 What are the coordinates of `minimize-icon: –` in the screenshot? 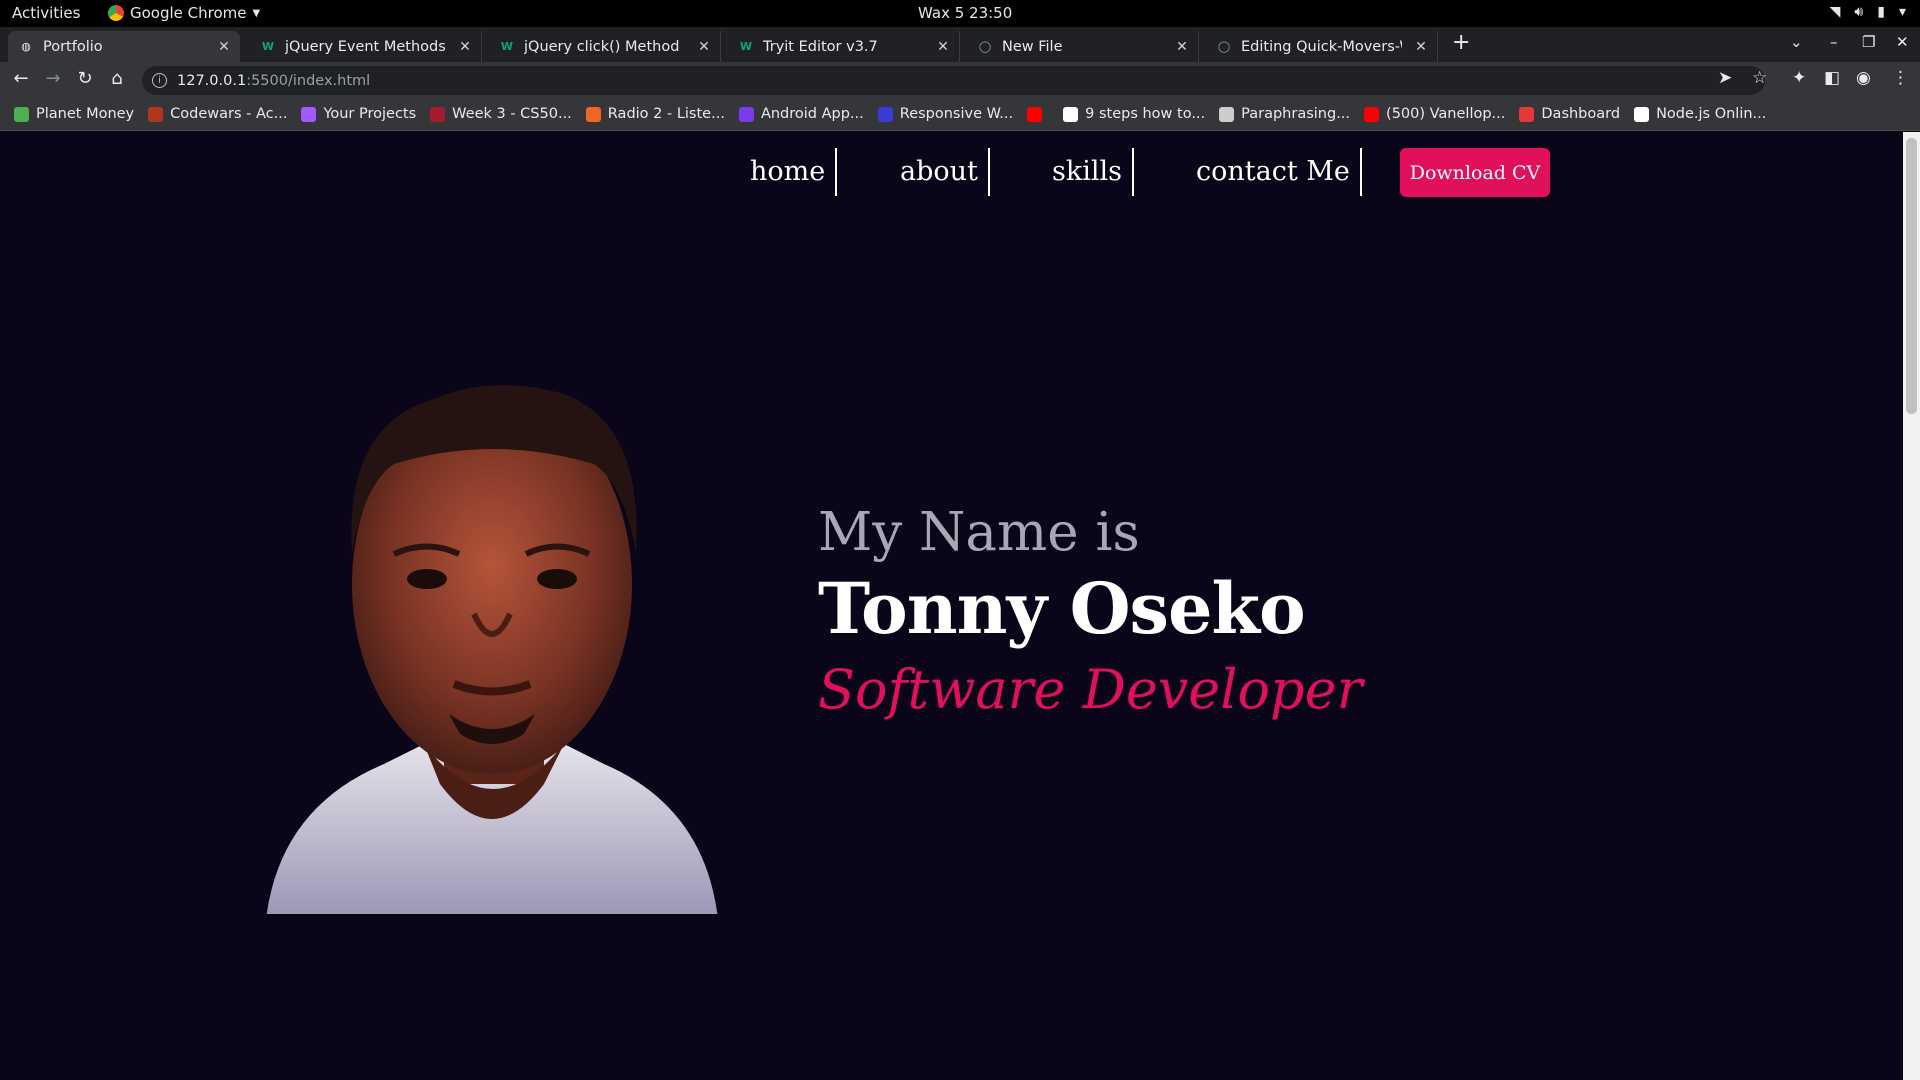 It's located at (1834, 42).